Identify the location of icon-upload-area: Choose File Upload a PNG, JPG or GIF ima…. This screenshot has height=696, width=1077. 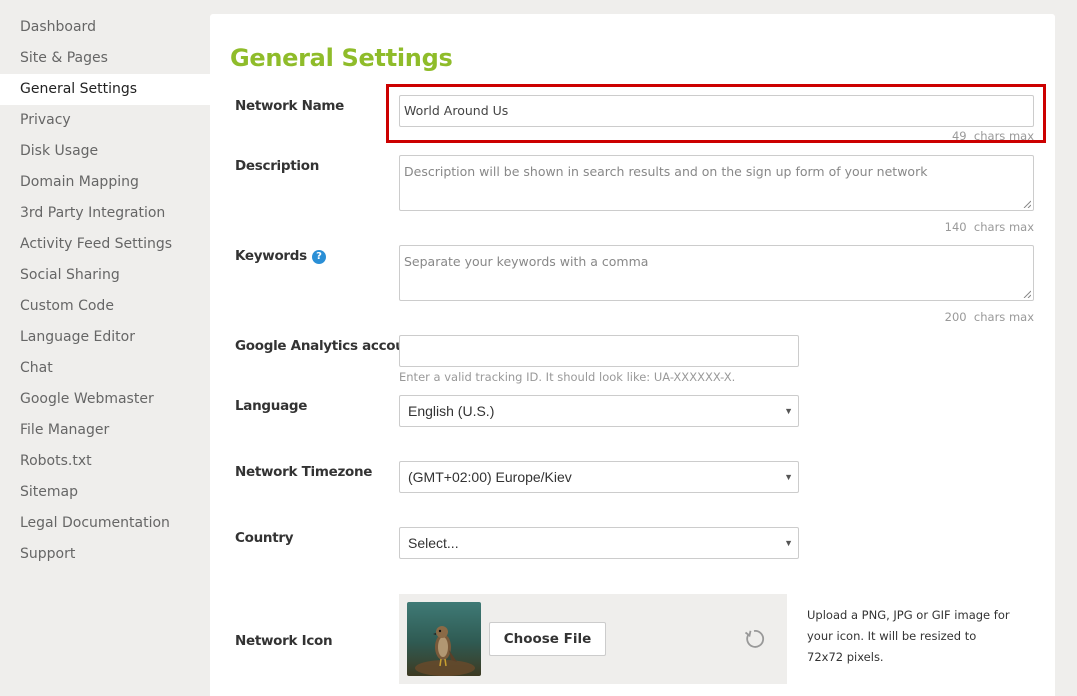
(716, 639).